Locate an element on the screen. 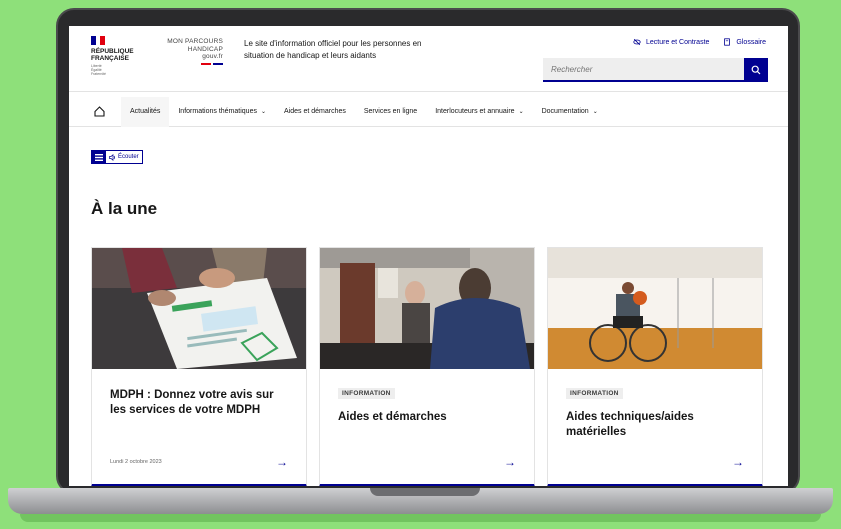 The height and width of the screenshot is (529, 841). laptop-notch is located at coordinates (425, 492).